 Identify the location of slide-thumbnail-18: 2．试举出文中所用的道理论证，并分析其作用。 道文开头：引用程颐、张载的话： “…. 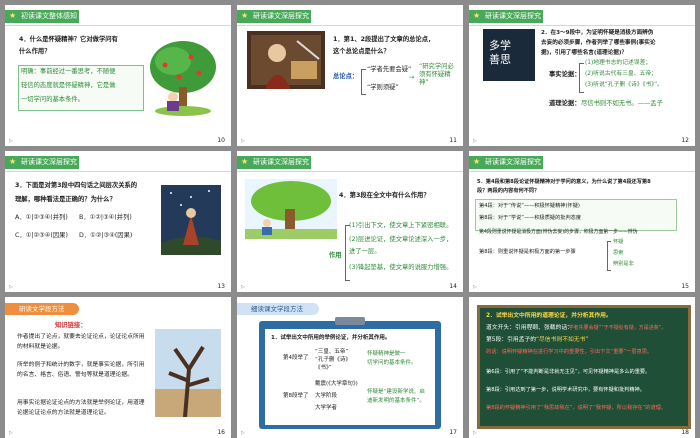
(582, 367).